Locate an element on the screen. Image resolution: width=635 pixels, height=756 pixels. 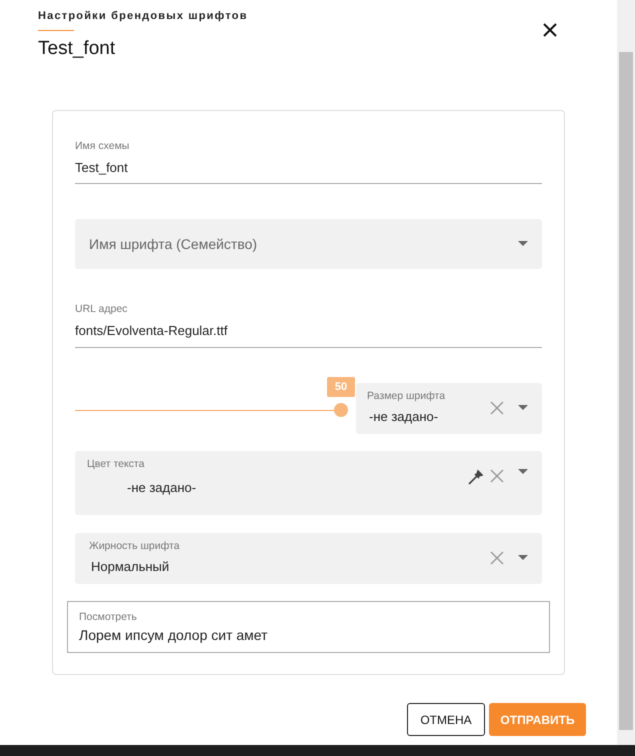
slider-value-tooltip: 50 is located at coordinates (341, 386).